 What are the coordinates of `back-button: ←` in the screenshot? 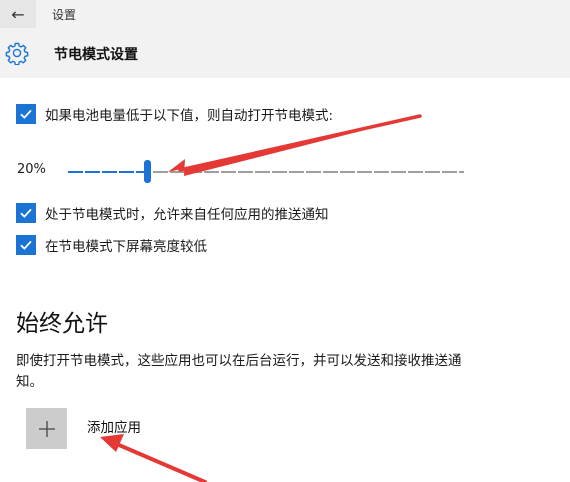 It's located at (18, 14).